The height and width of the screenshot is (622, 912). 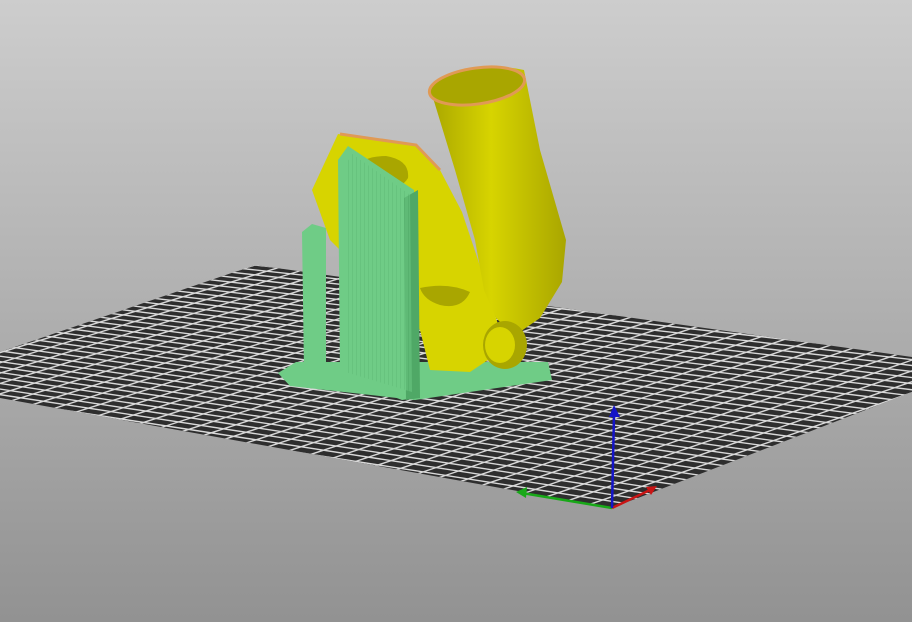 I want to click on support-pillar-left, so click(x=314, y=298).